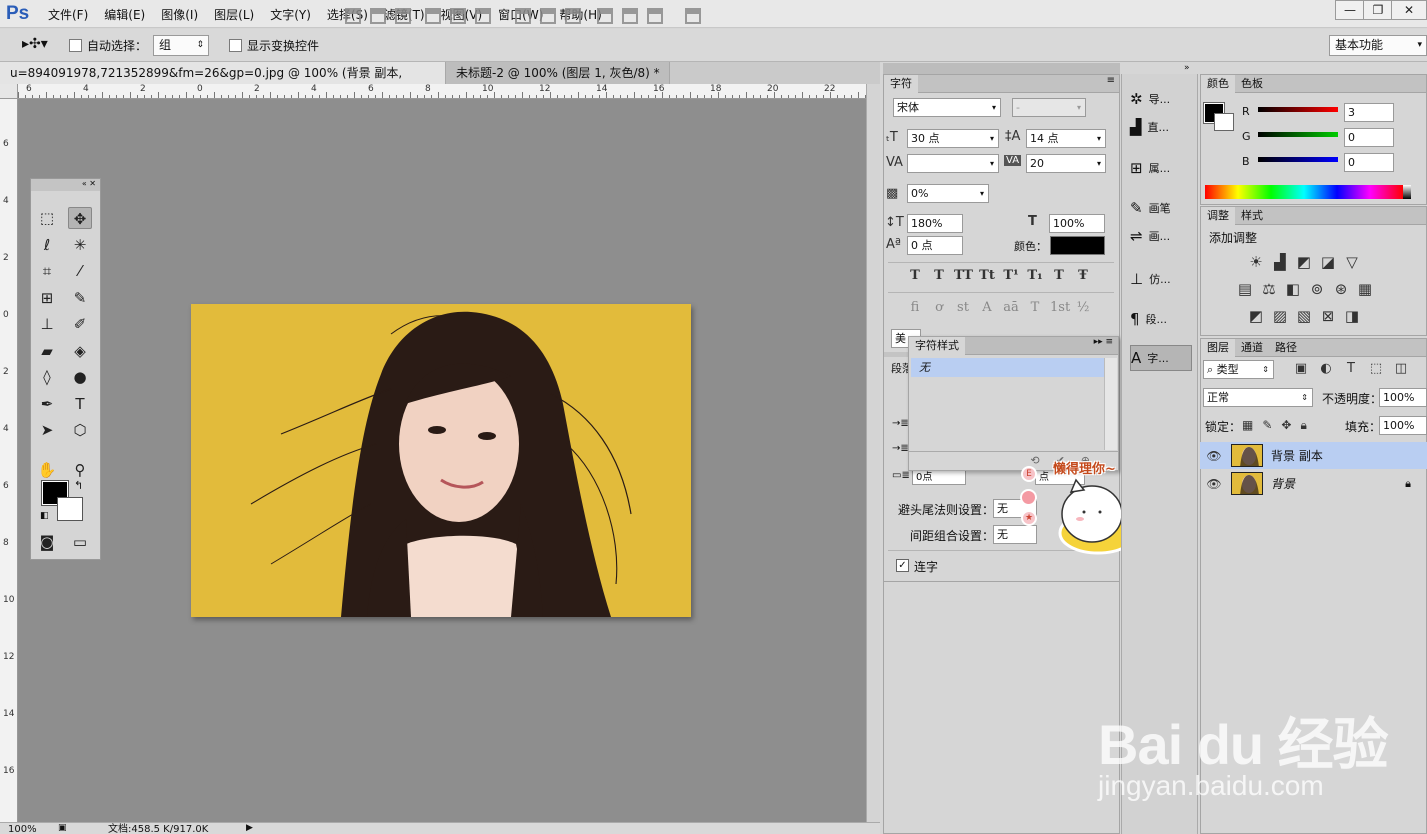 The height and width of the screenshot is (834, 1427). What do you see at coordinates (80, 542) in the screenshot?
I see `screen-mode-icon: ▭` at bounding box center [80, 542].